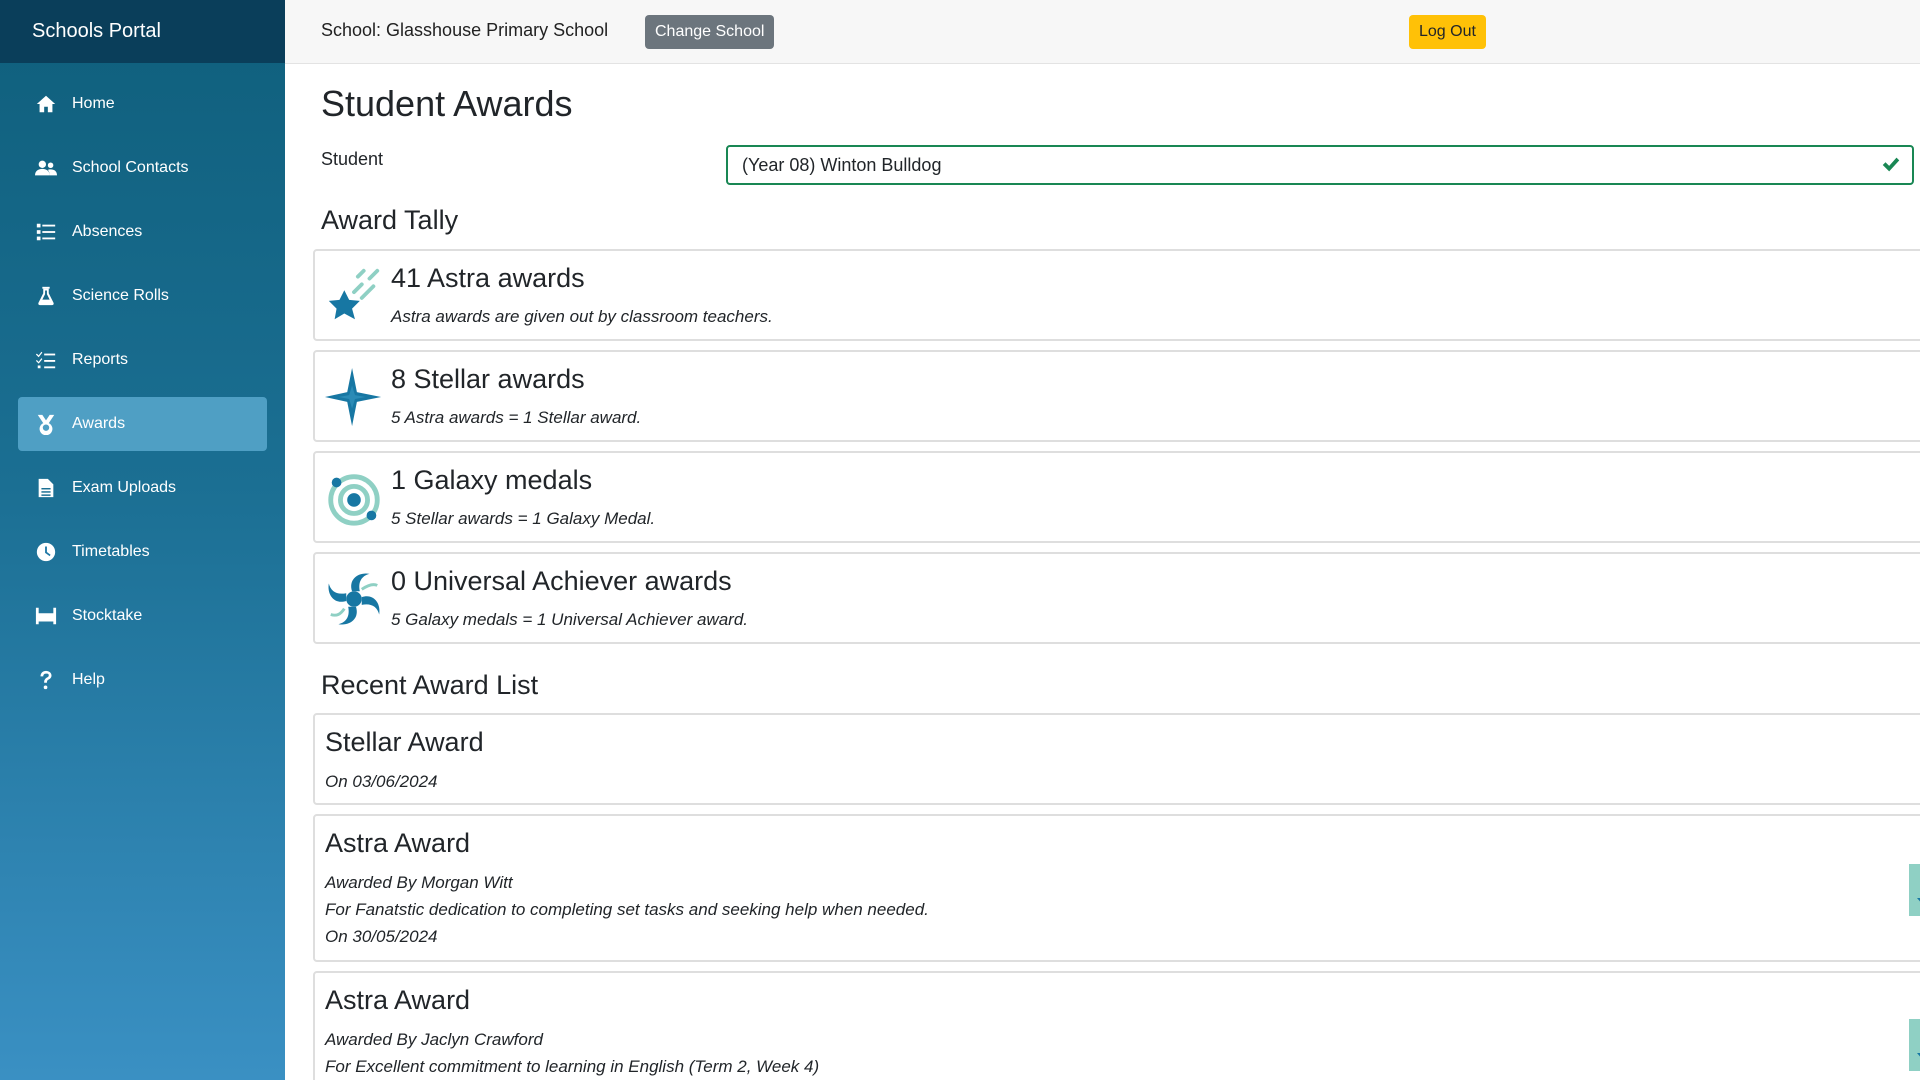  I want to click on sidebar-item-label: Home, so click(93, 103).